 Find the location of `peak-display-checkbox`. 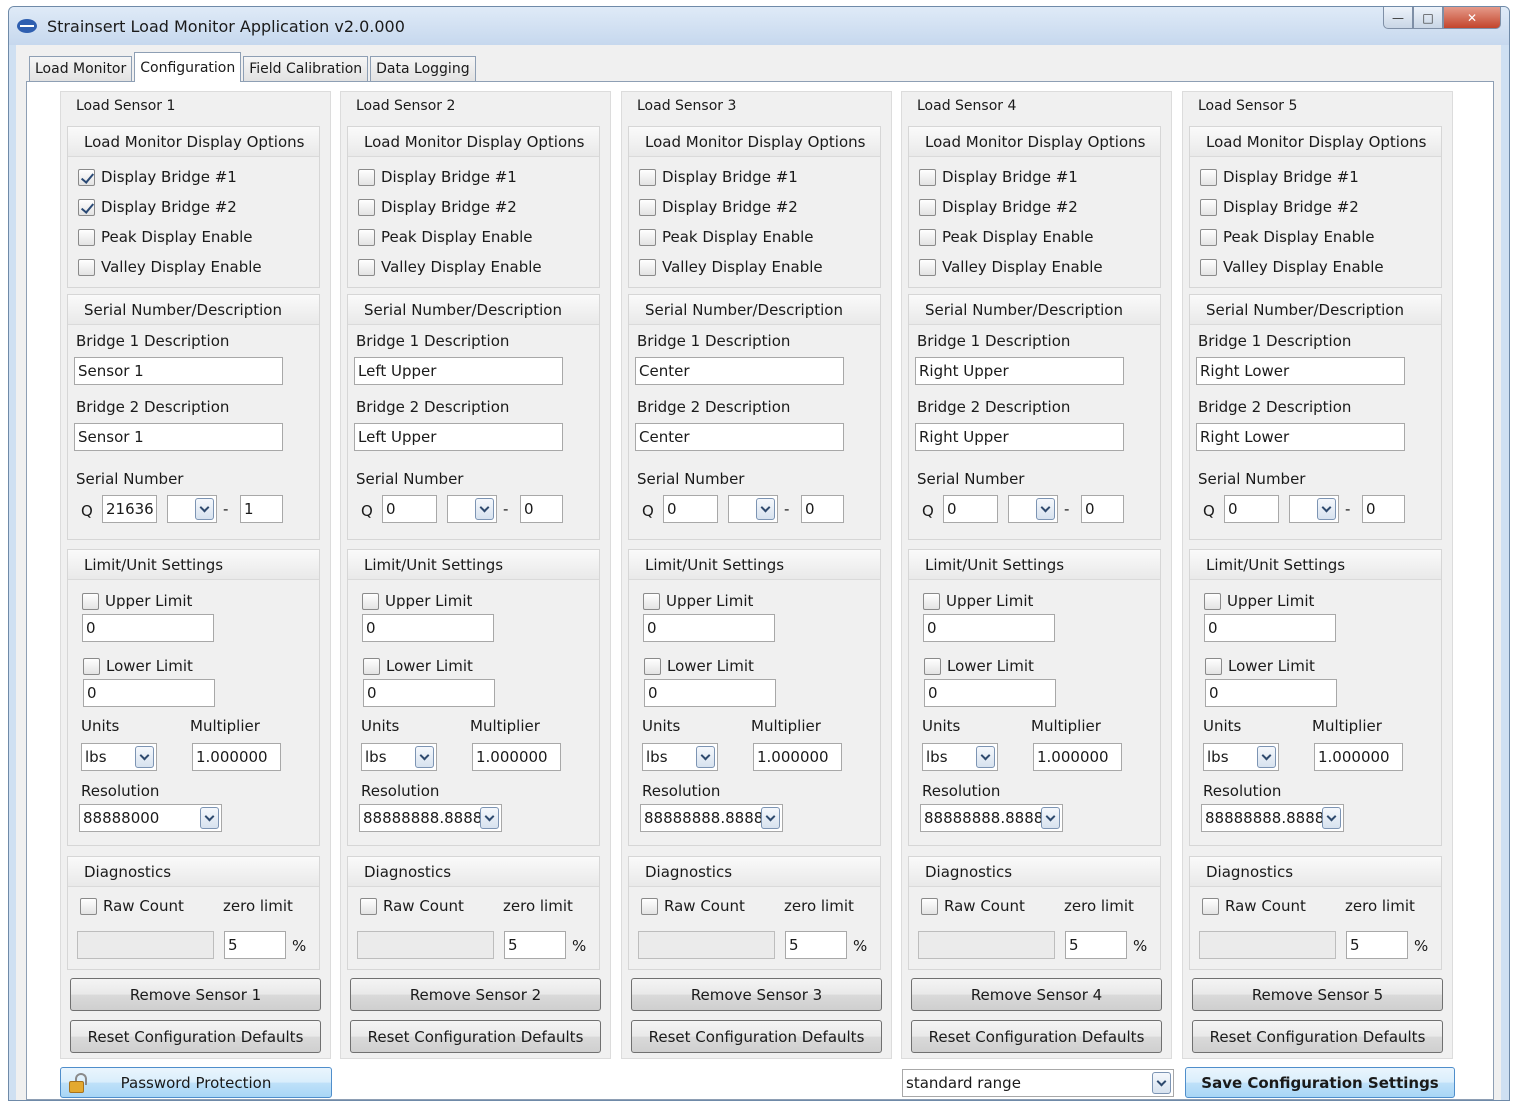

peak-display-checkbox is located at coordinates (86, 237).